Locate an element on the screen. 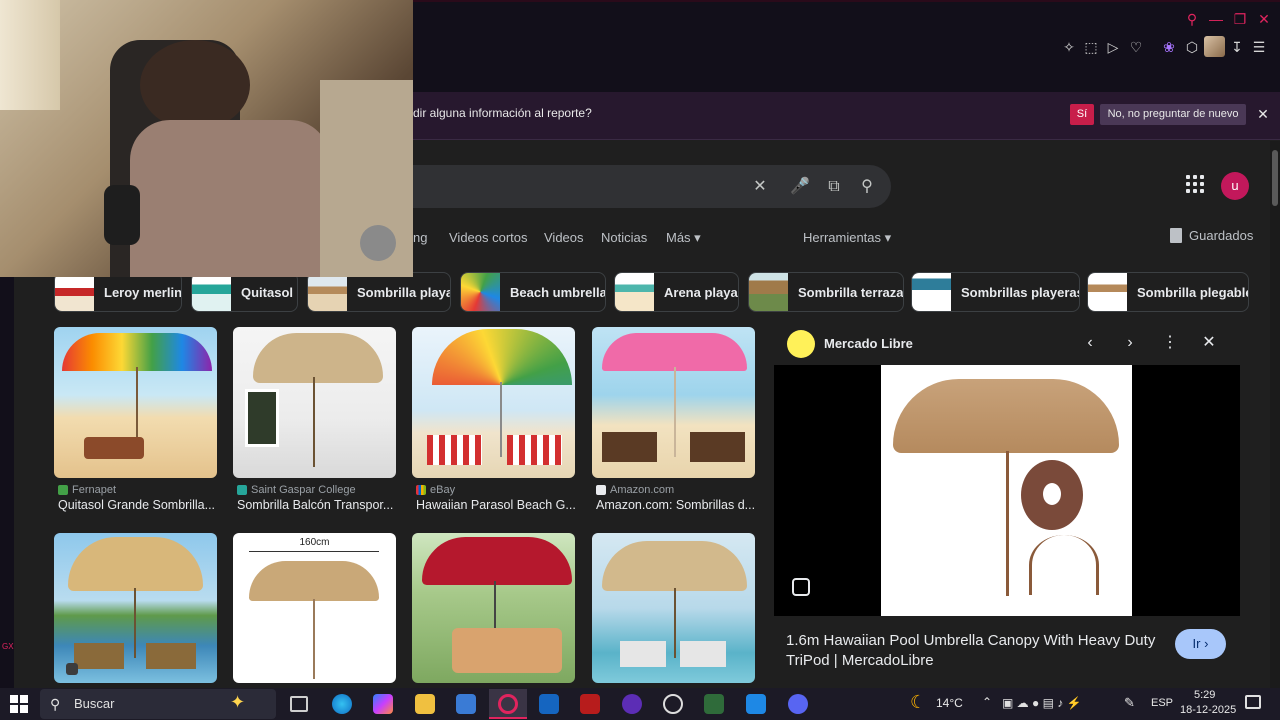 This screenshot has height=720, width=1280. maximize-icon: ❐ is located at coordinates (1240, 19).